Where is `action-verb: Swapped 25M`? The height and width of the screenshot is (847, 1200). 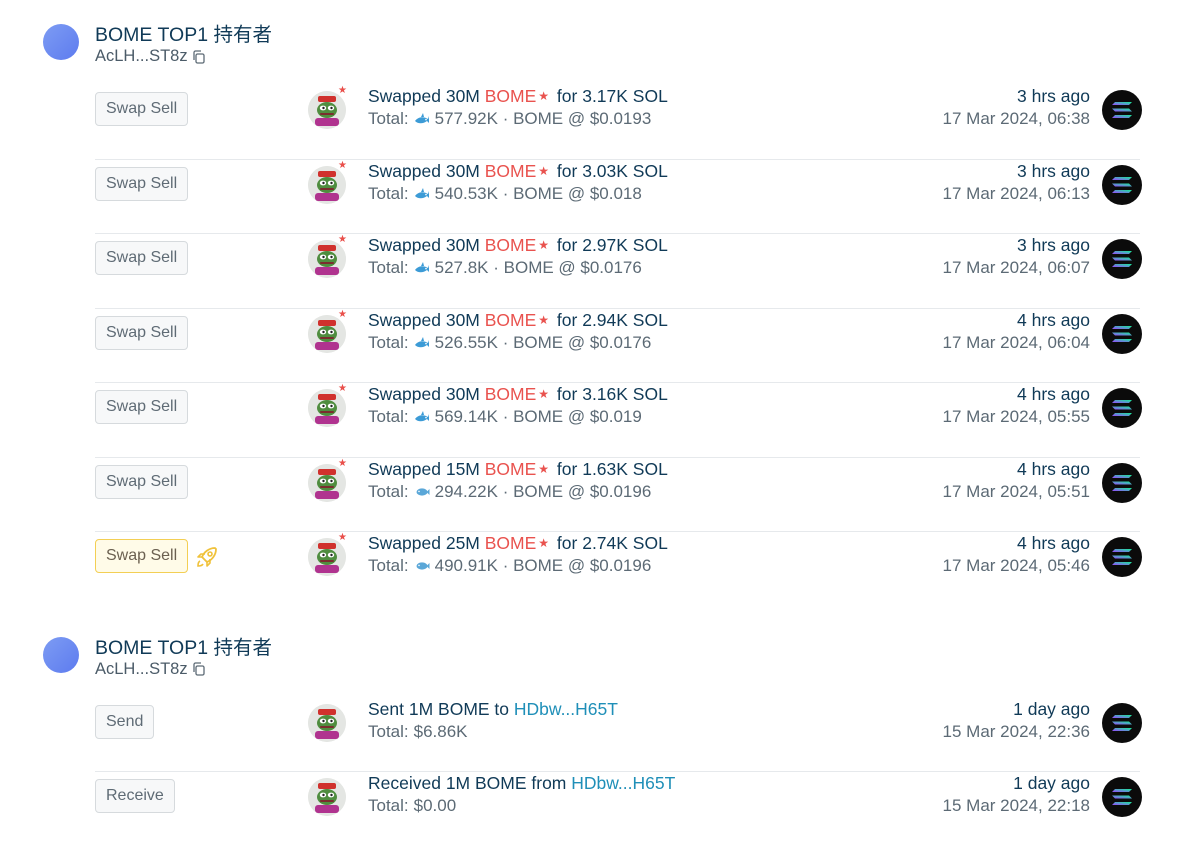 action-verb: Swapped 25M is located at coordinates (426, 543).